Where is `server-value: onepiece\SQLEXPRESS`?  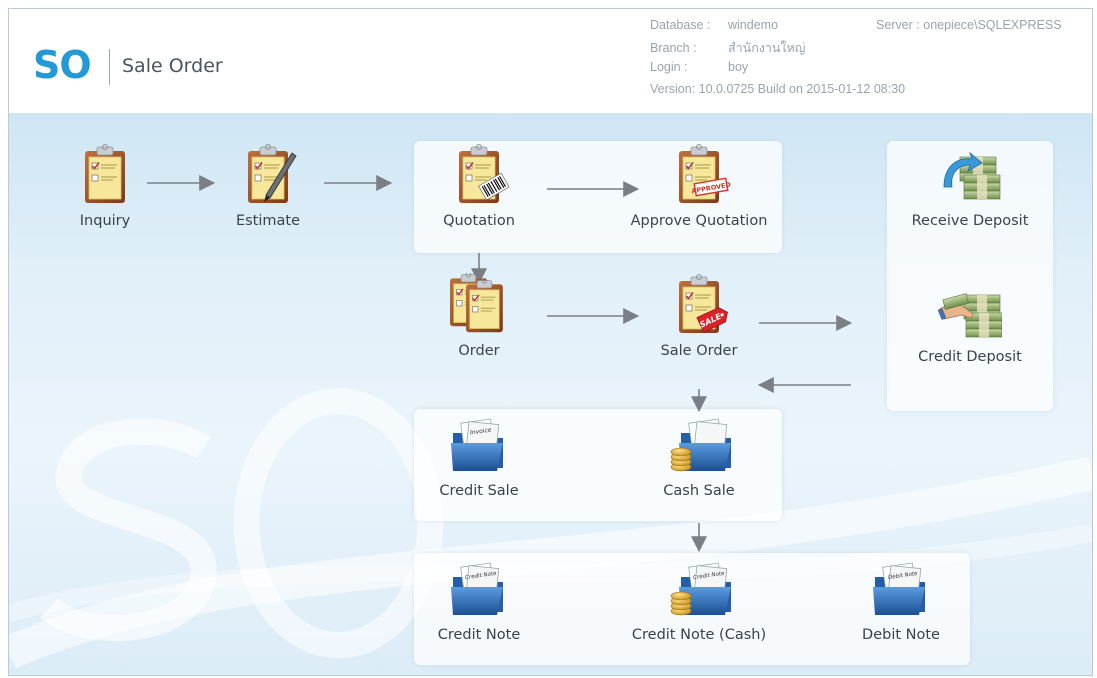 server-value: onepiece\SQLEXPRESS is located at coordinates (992, 25).